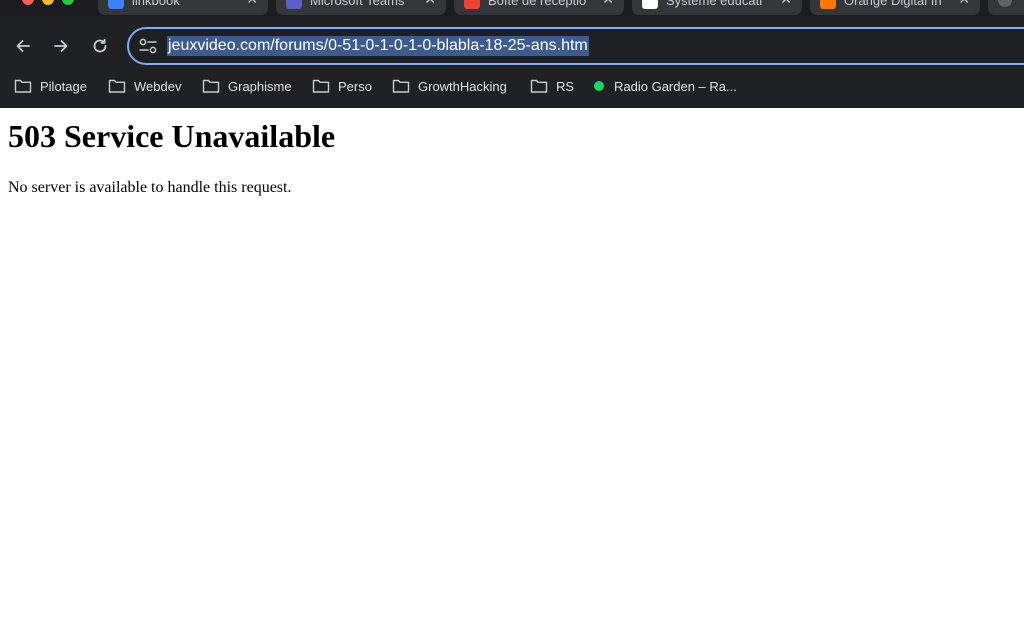 This screenshot has width=1024, height=626. I want to click on tab-title: Orange Digital In, so click(893, 4).